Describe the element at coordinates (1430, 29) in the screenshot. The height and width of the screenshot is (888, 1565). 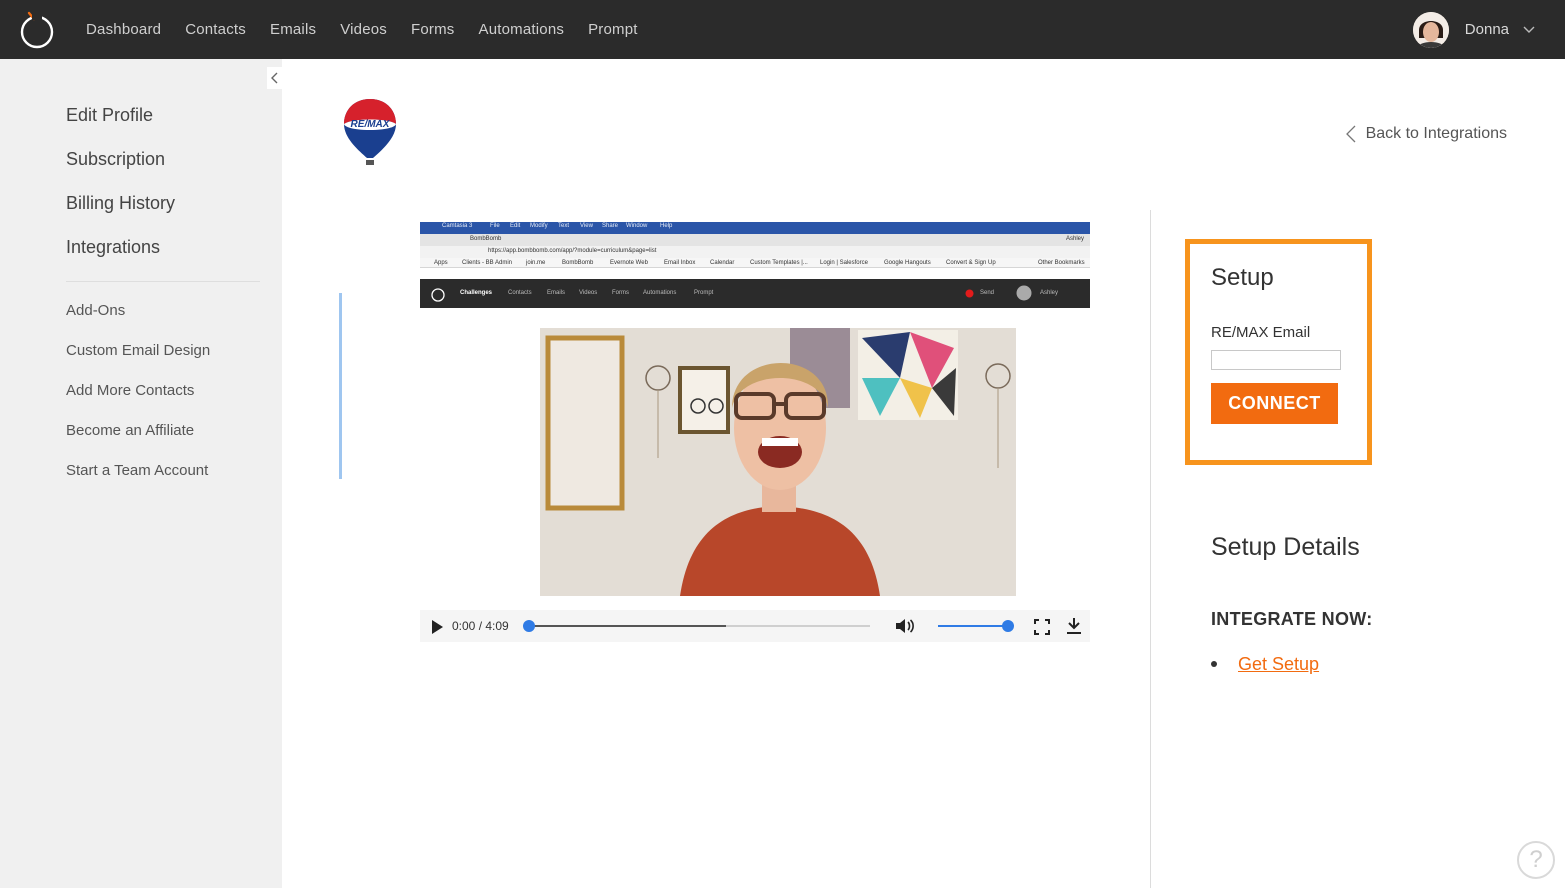
I see `avatar` at that location.